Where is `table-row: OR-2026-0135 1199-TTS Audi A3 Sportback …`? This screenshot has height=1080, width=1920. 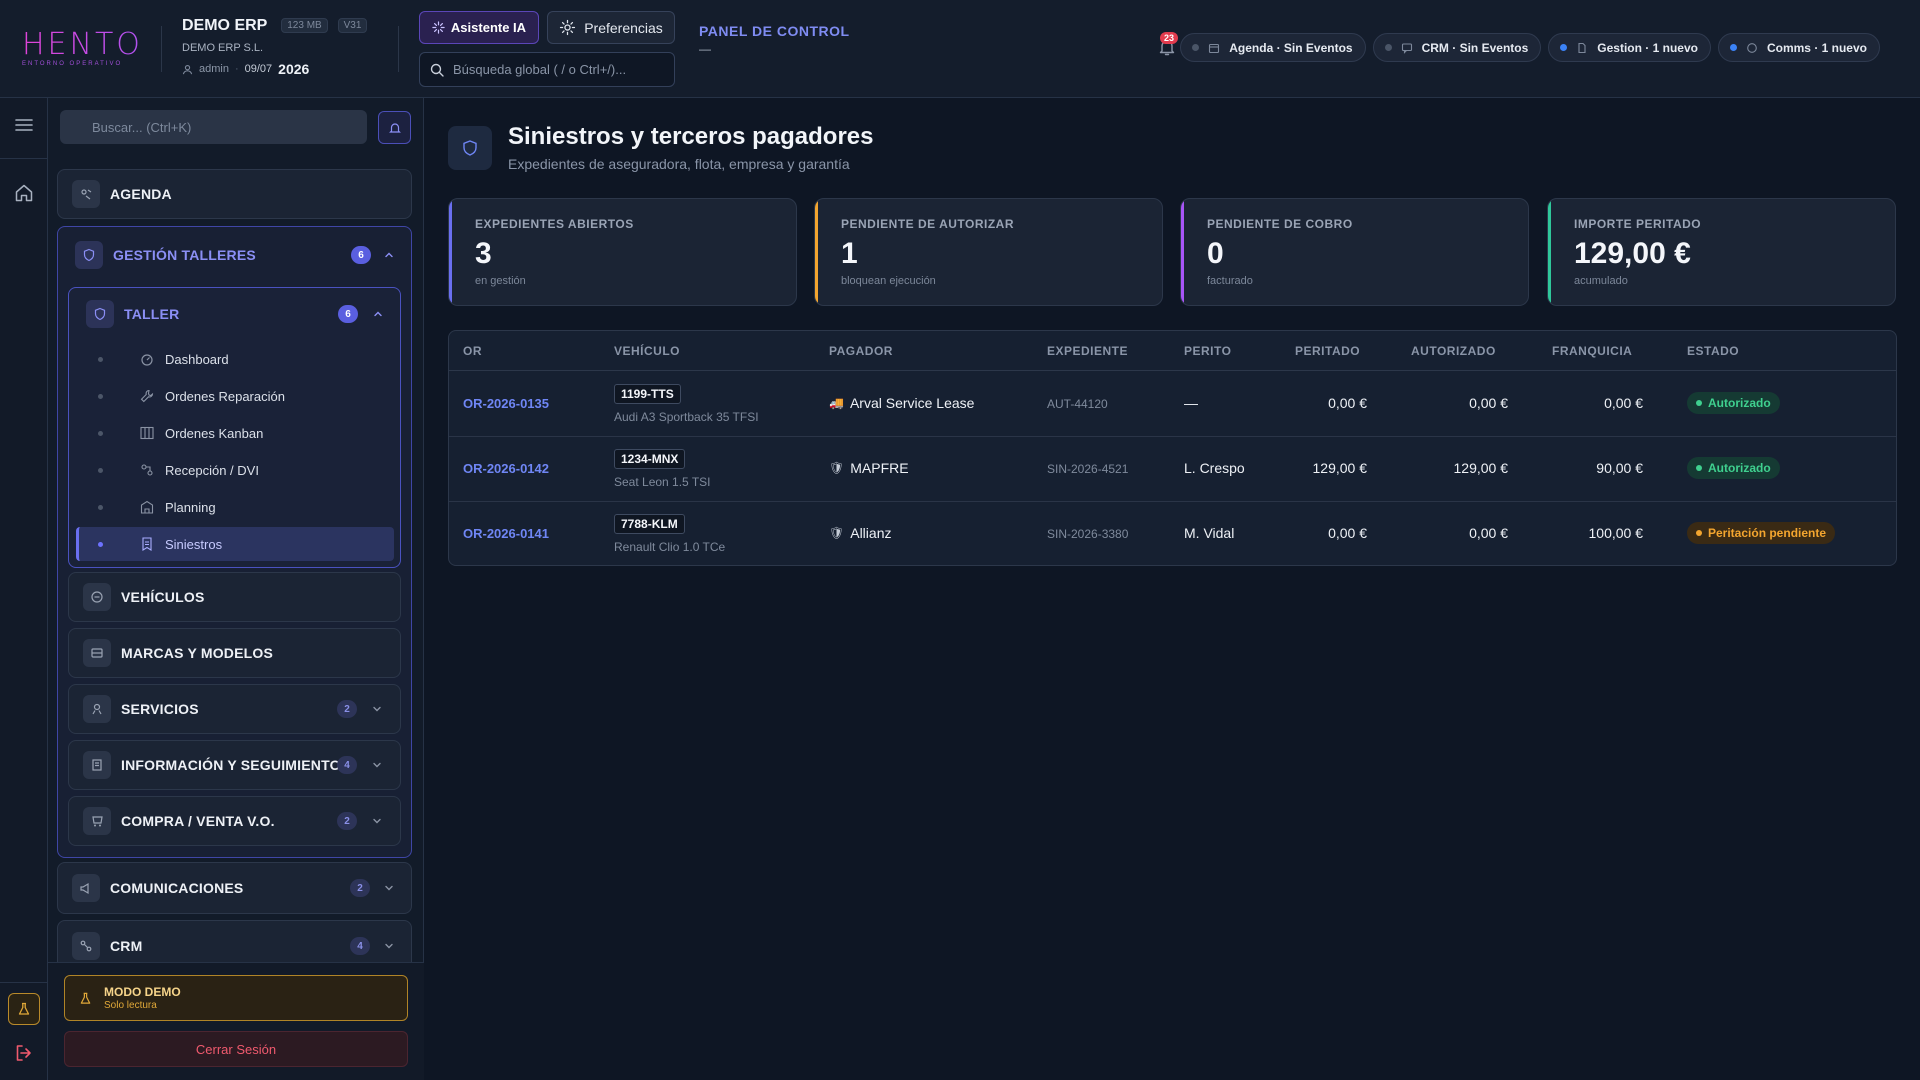
table-row: OR-2026-0135 1199-TTS Audi A3 Sportback … is located at coordinates (1172, 404).